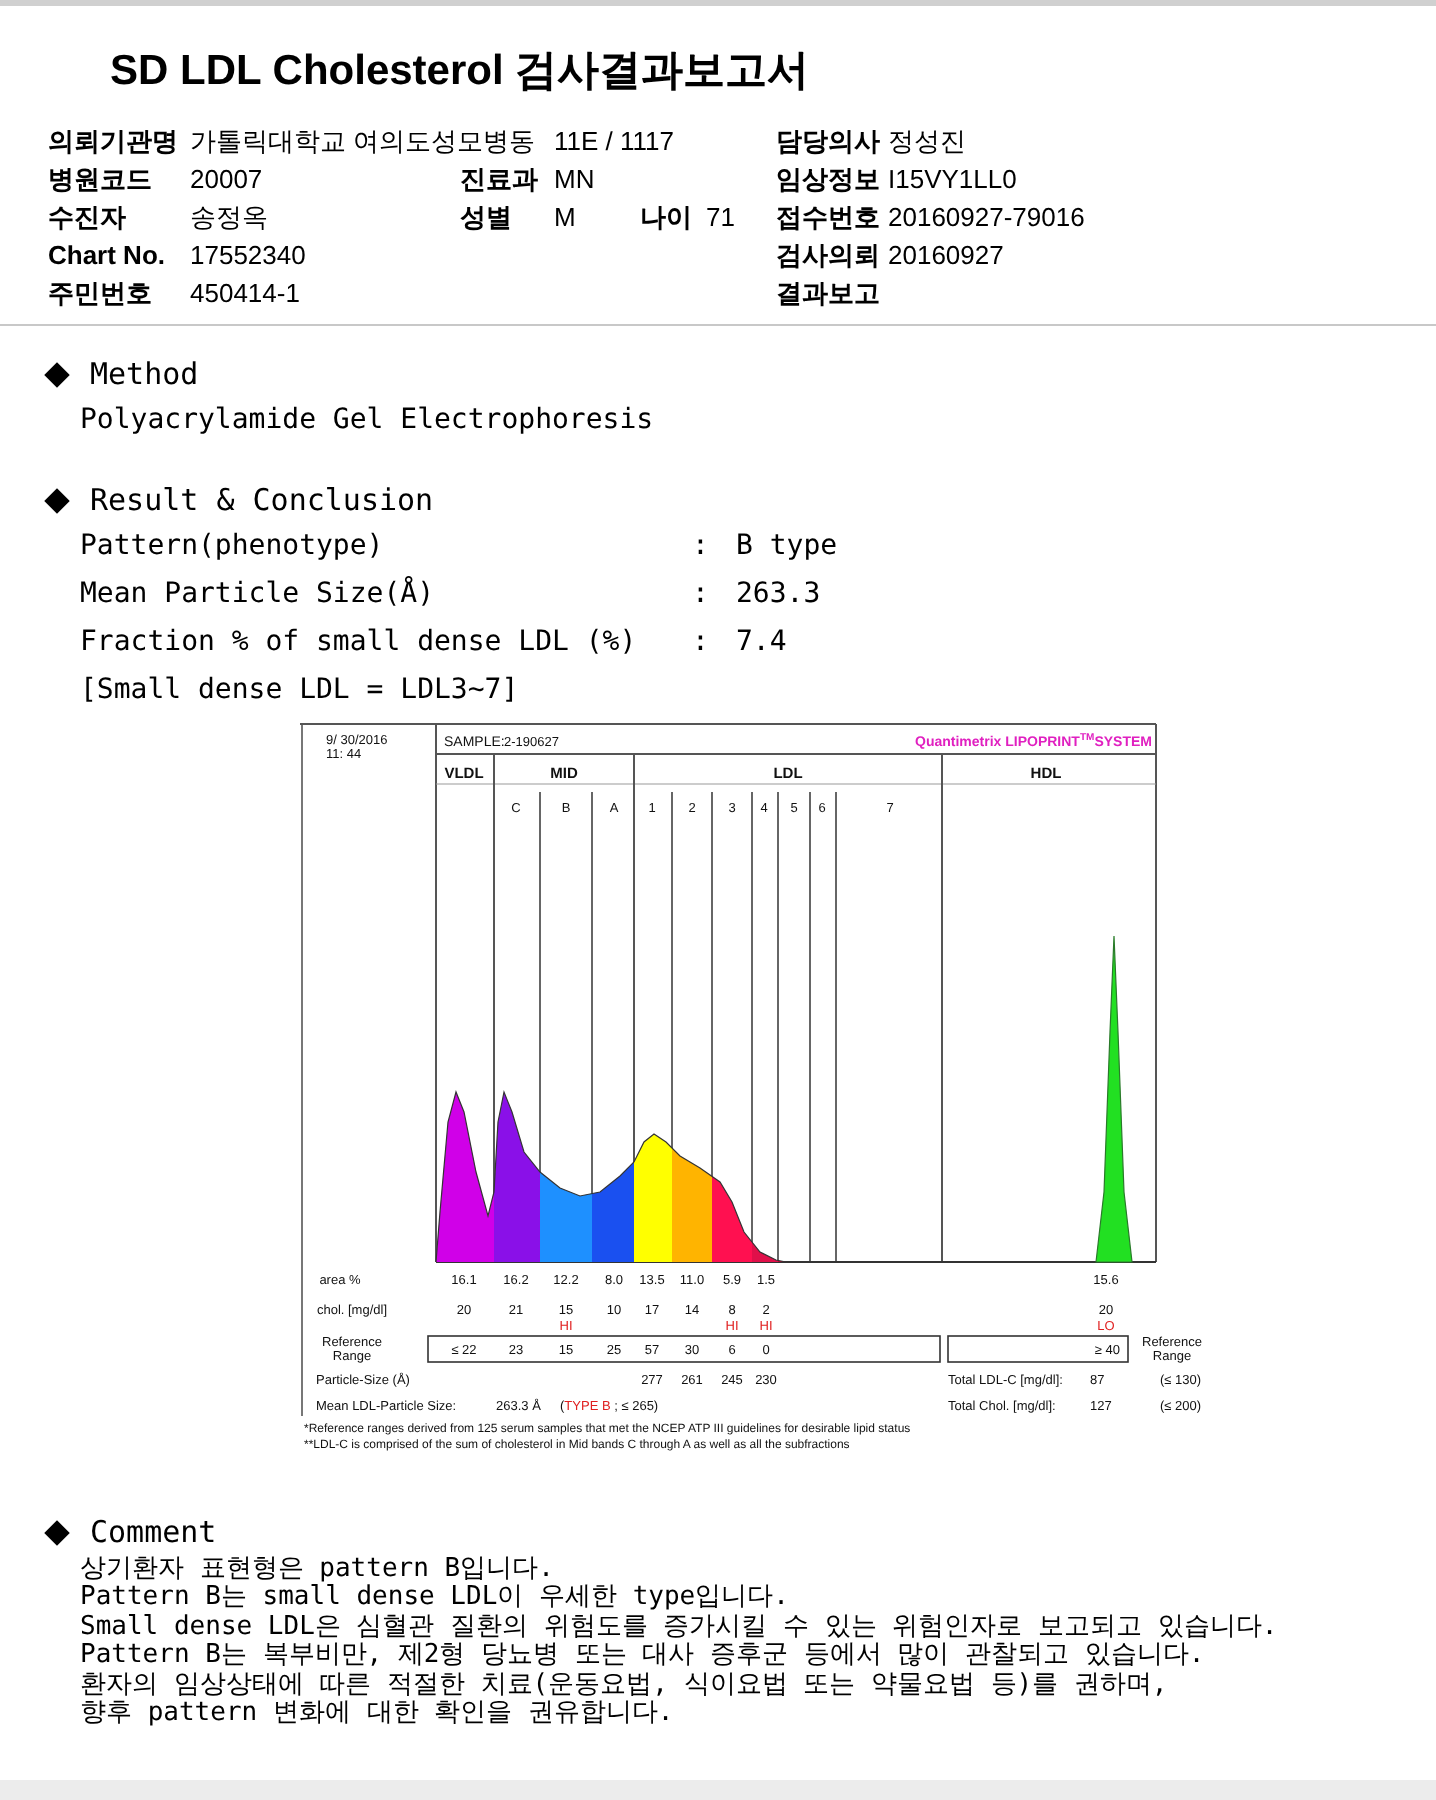 The width and height of the screenshot is (1436, 1800). I want to click on field-label: 접수번호, so click(829, 218).